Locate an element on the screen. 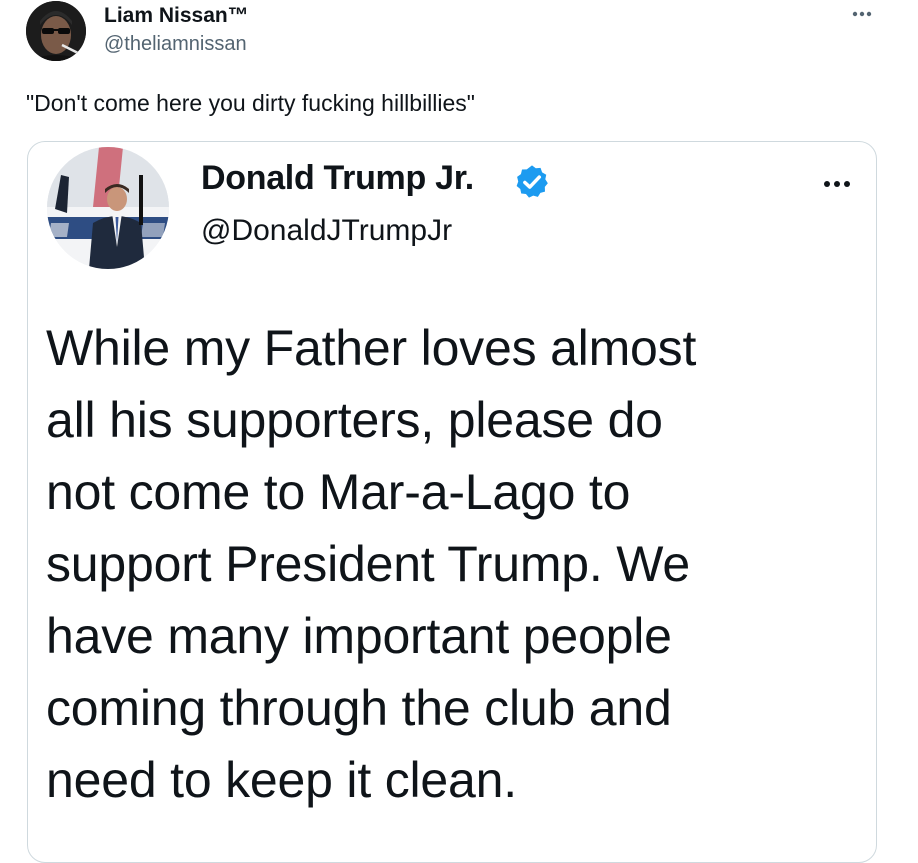  author-avatar is located at coordinates (56, 31).